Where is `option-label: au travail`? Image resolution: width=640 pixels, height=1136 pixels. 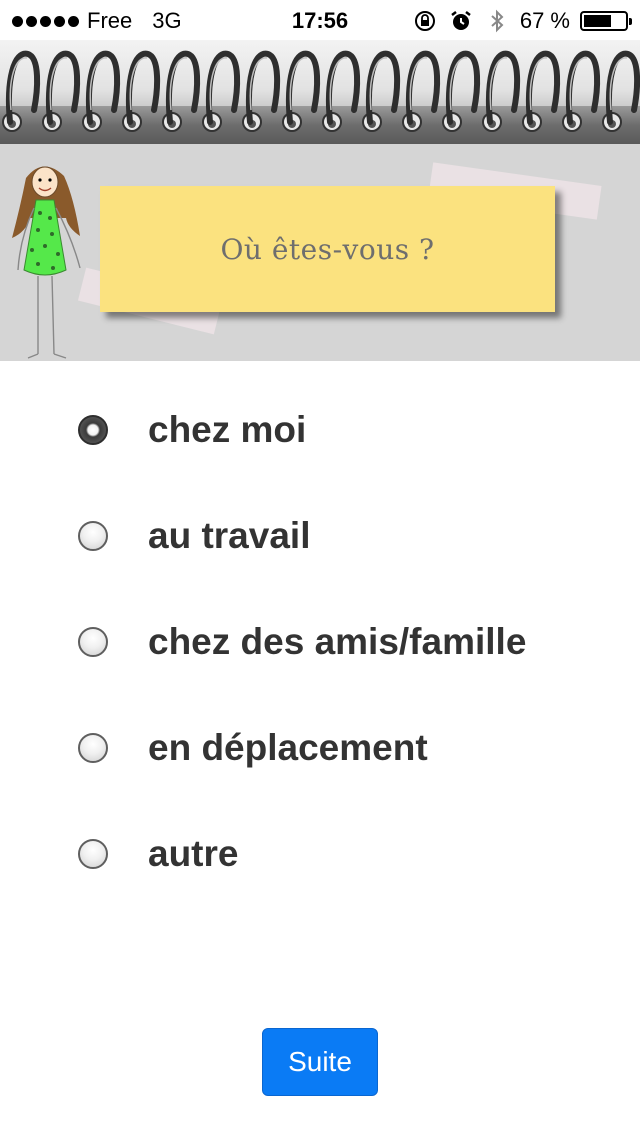
option-label: au travail is located at coordinates (229, 535).